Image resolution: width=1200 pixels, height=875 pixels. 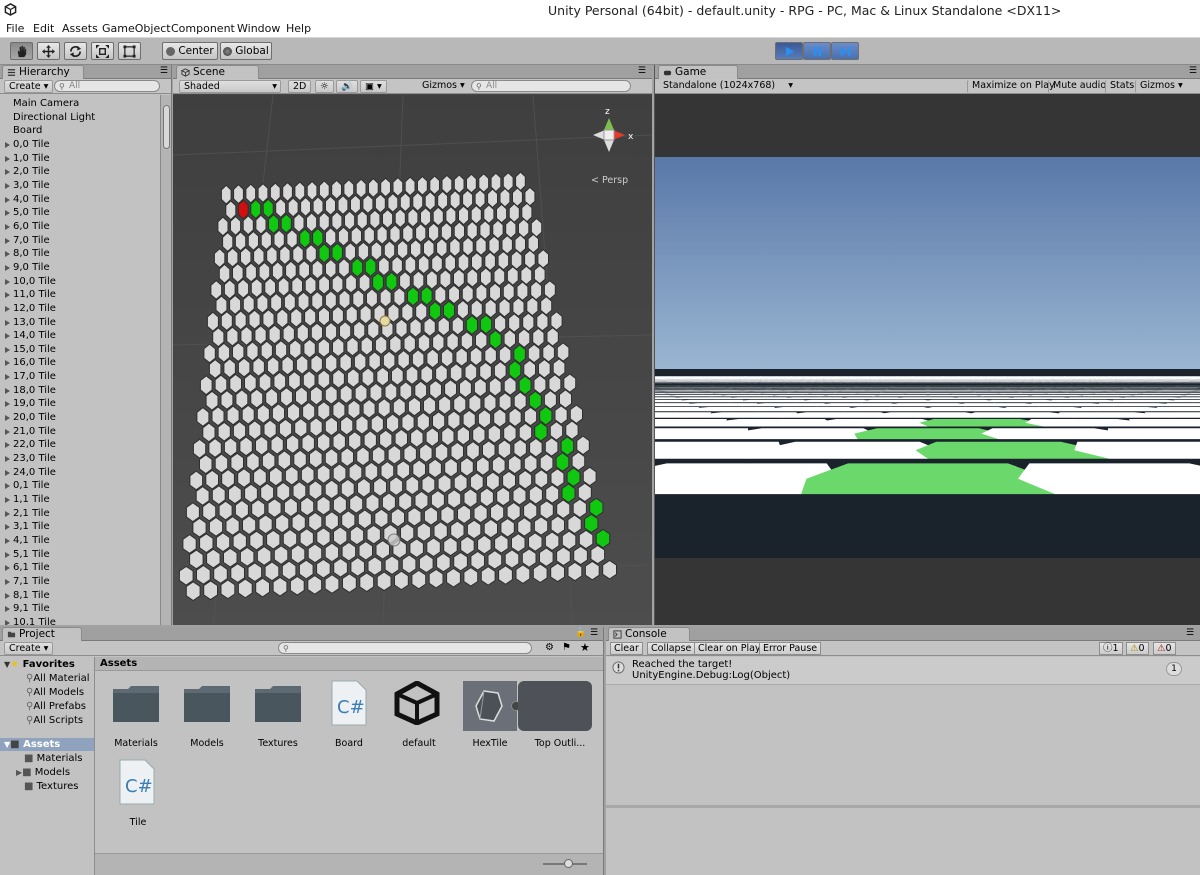 I want to click on menu-assets: Assets, so click(x=80, y=28).